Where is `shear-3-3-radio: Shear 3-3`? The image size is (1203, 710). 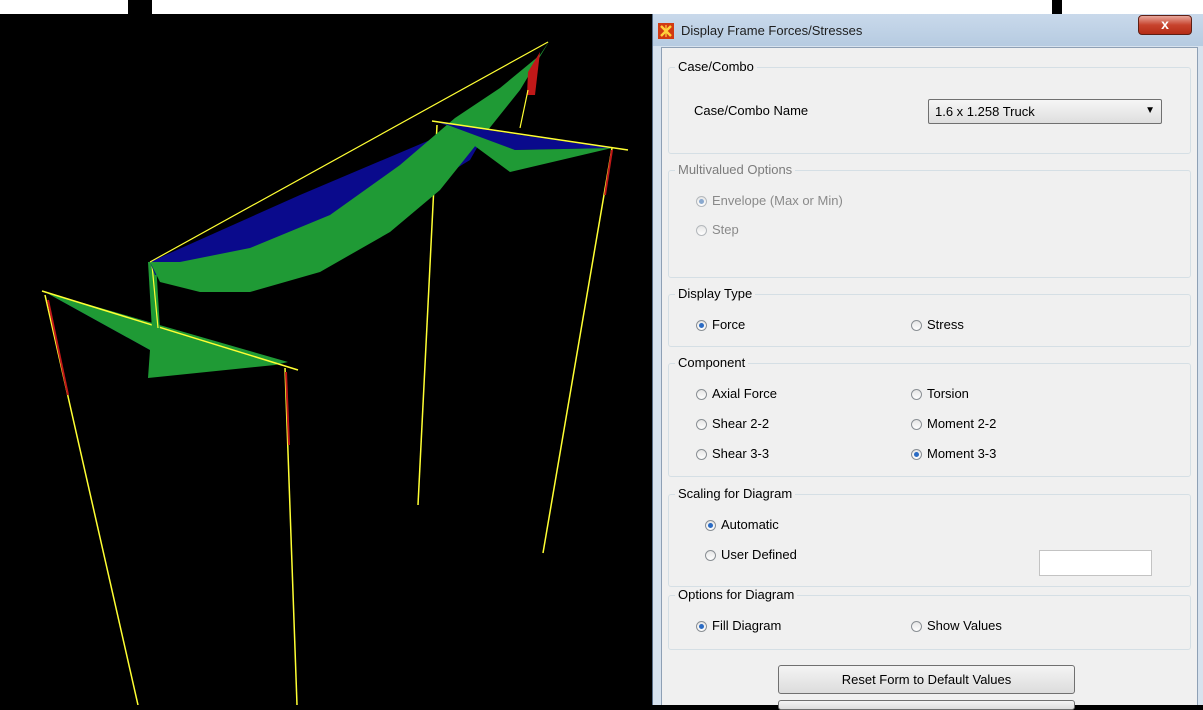 shear-3-3-radio: Shear 3-3 is located at coordinates (732, 453).